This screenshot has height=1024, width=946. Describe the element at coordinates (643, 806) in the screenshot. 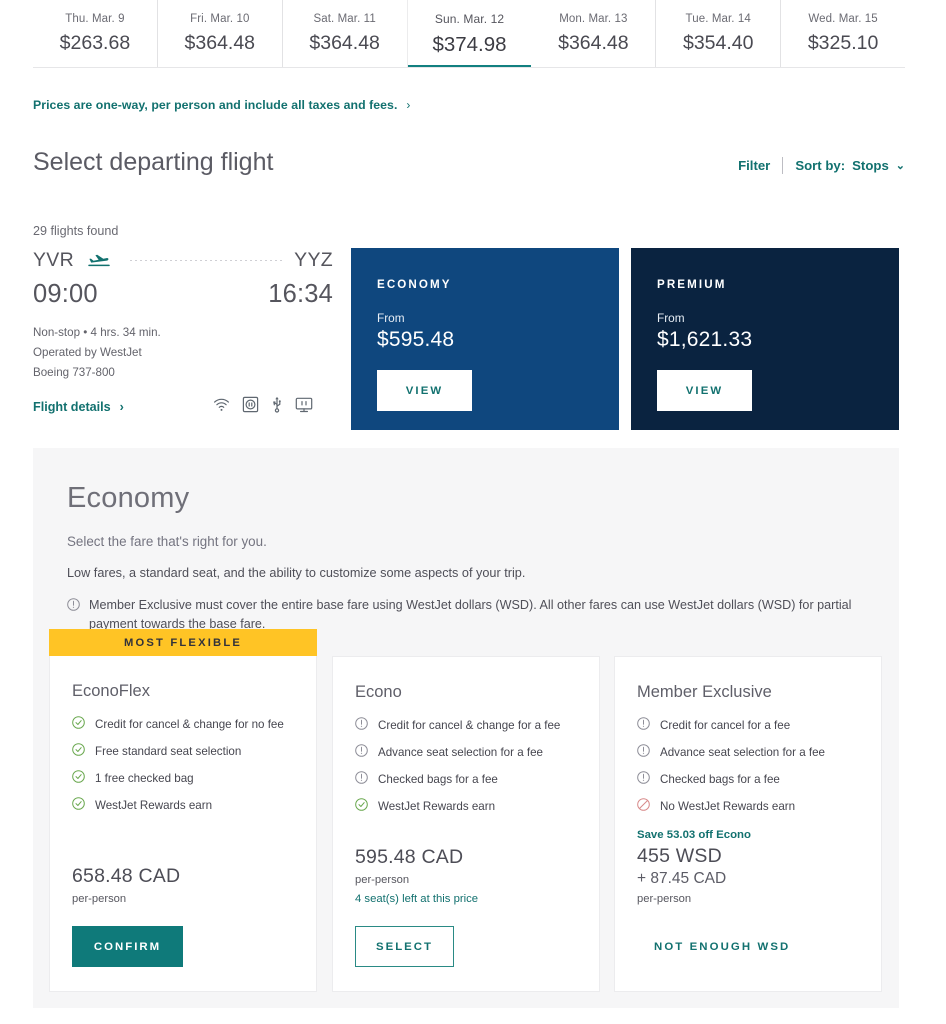

I see `no-entry-circle-icon` at that location.